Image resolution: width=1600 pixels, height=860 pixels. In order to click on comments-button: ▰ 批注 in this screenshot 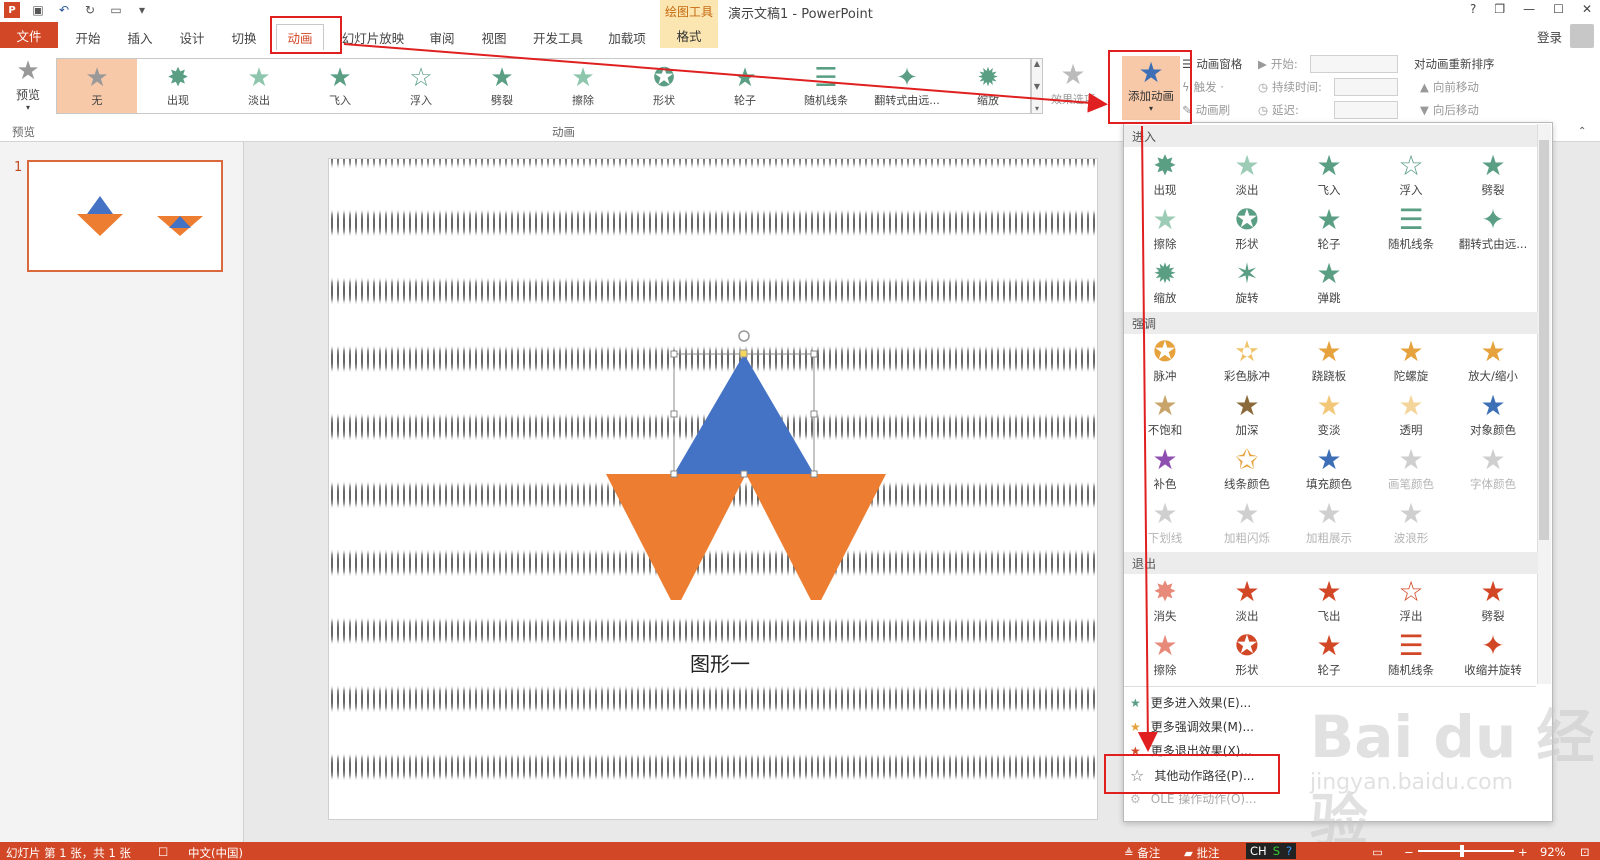, I will do `click(1202, 852)`.